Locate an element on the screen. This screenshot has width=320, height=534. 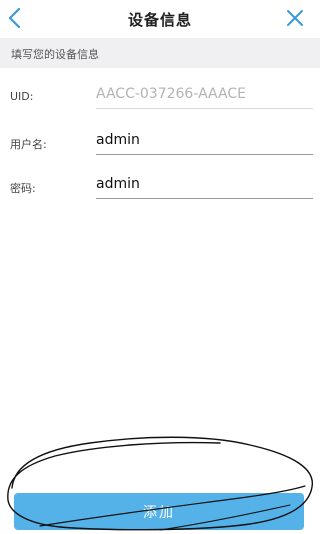
password-label: 密码: is located at coordinates (23, 188).